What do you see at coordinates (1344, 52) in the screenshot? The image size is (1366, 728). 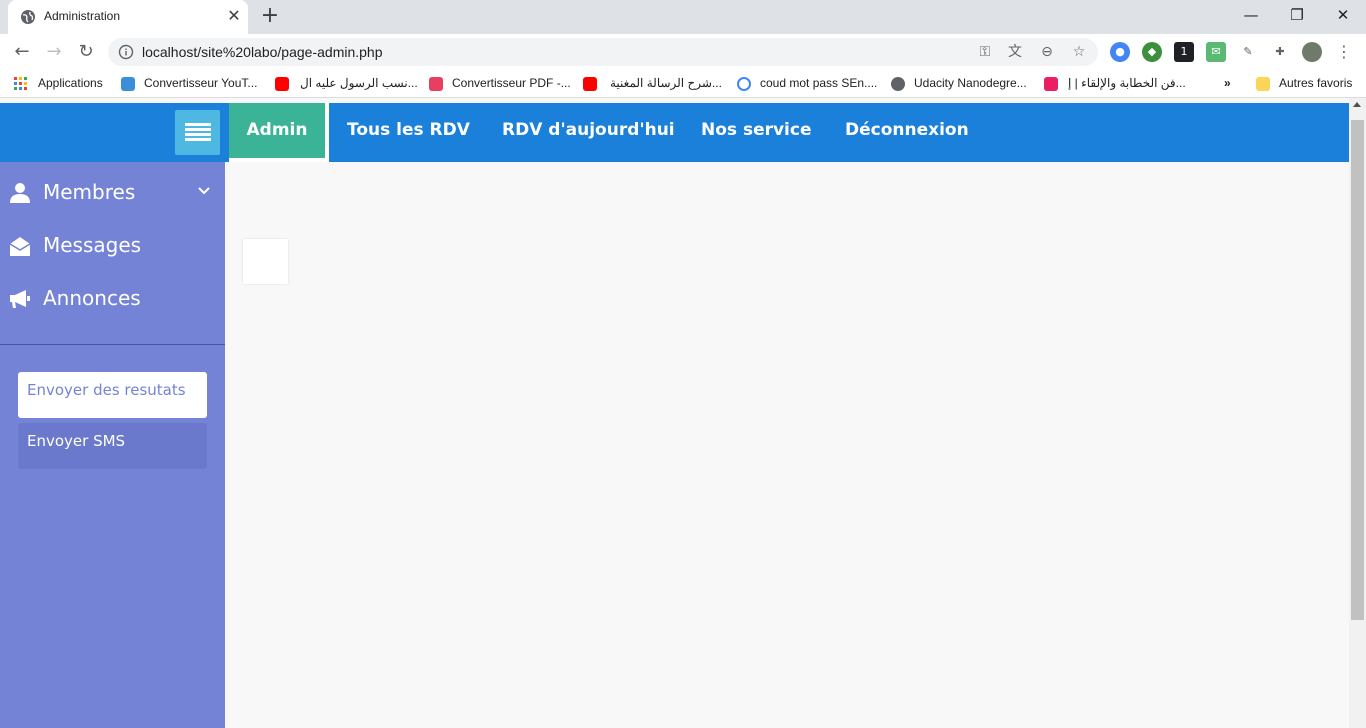 I see `menu-icon: ⋮` at bounding box center [1344, 52].